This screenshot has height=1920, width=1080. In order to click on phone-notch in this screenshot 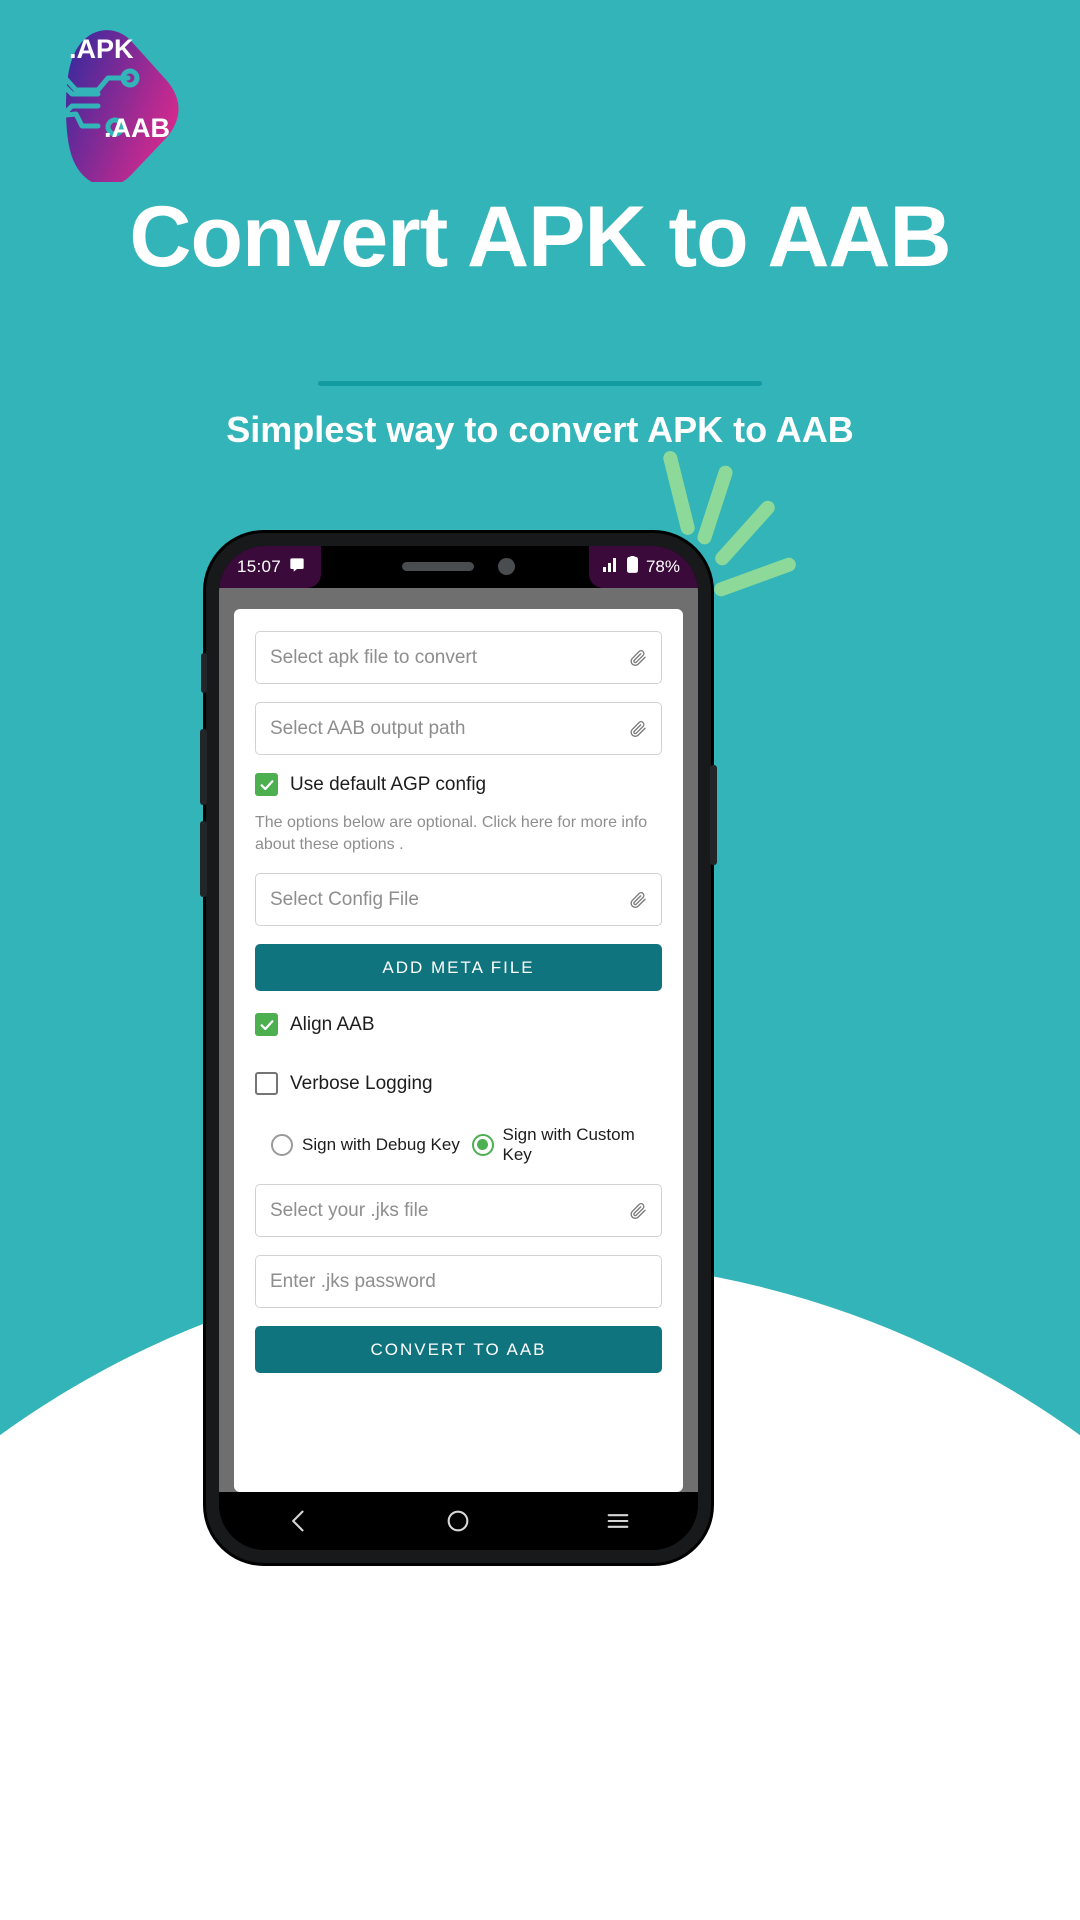, I will do `click(458, 566)`.